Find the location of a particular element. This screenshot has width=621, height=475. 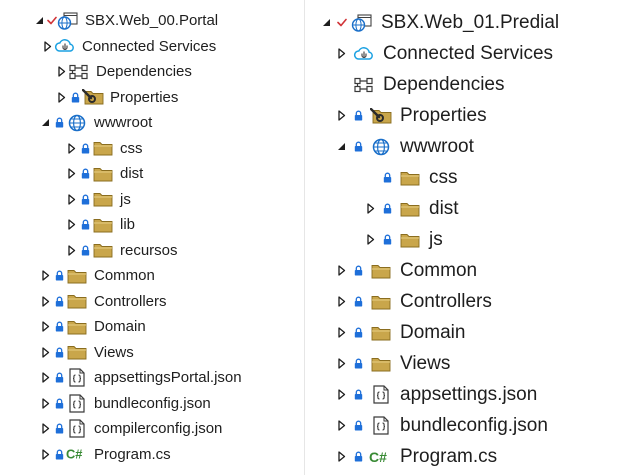

tree-item-appsettingsportal-json: appsettingsPortal.json is located at coordinates (140, 377).